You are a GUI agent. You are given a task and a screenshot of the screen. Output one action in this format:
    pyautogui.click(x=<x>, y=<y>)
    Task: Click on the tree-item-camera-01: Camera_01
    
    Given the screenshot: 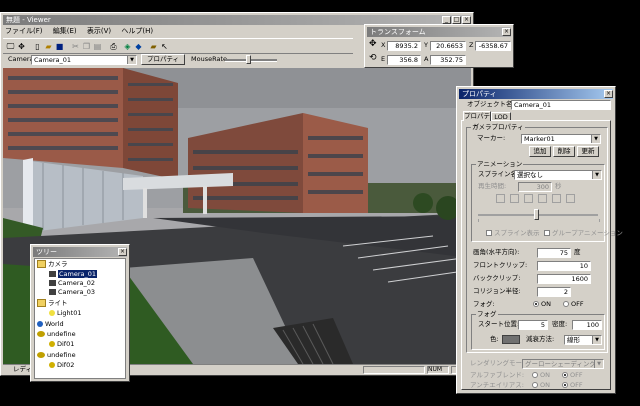 What is the action you would take?
    pyautogui.click(x=73, y=274)
    